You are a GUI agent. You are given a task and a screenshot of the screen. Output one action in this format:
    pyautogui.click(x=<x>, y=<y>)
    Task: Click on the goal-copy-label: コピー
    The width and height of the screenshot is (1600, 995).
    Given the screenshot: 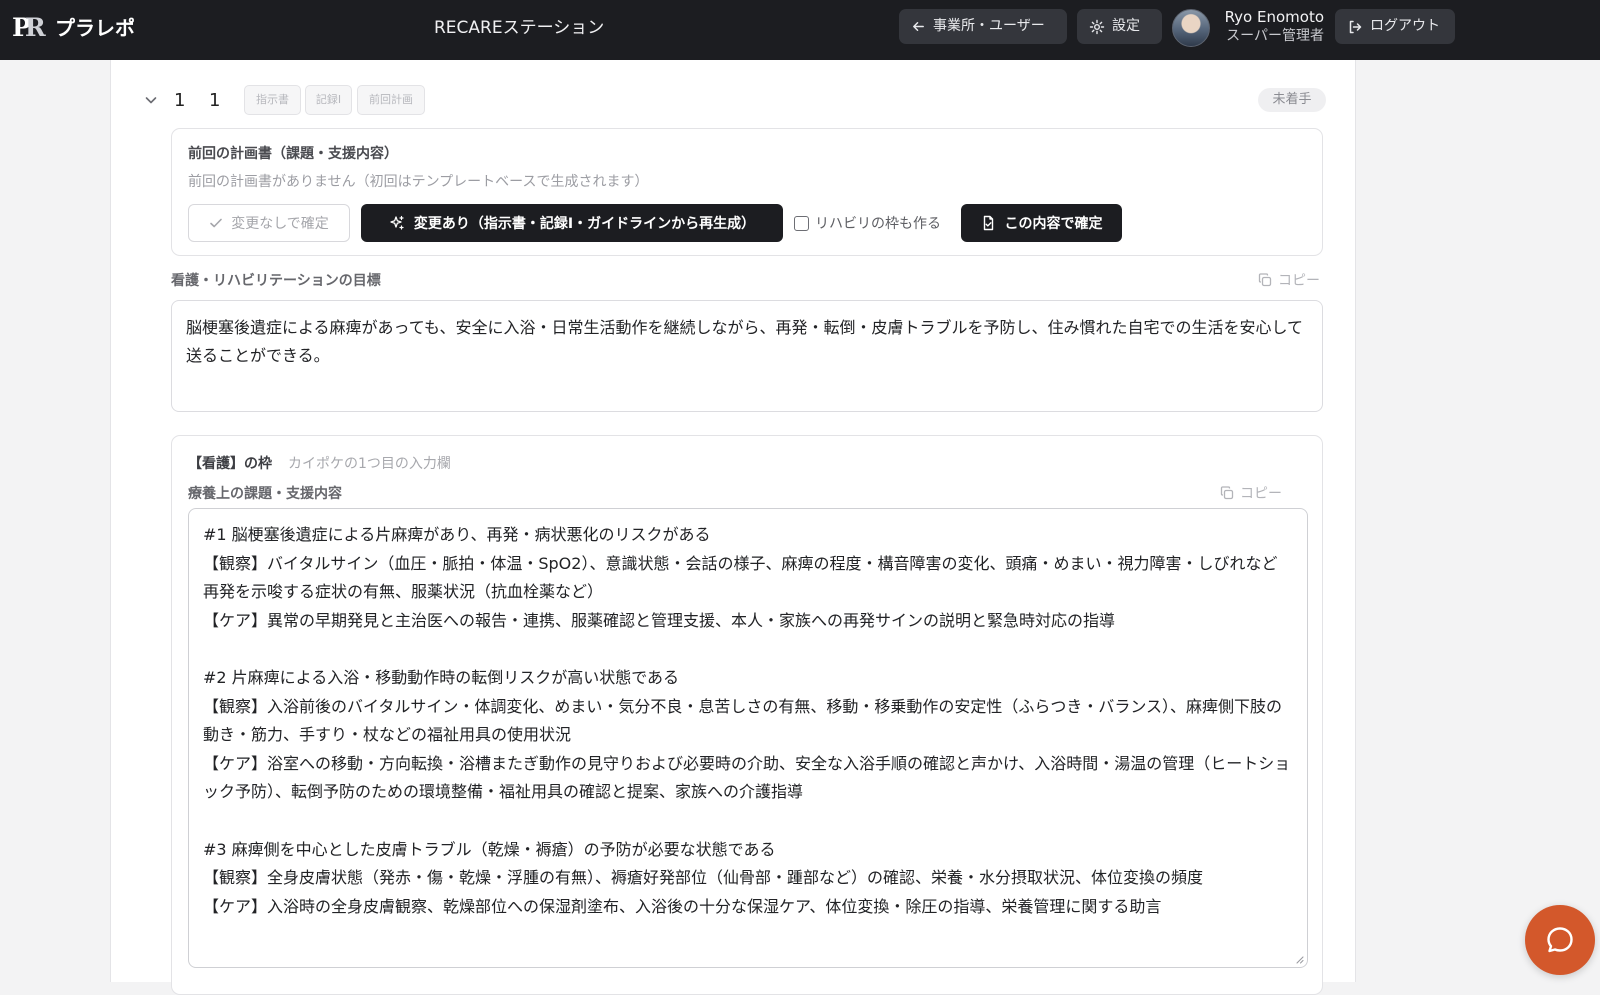 What is the action you would take?
    pyautogui.click(x=1299, y=281)
    